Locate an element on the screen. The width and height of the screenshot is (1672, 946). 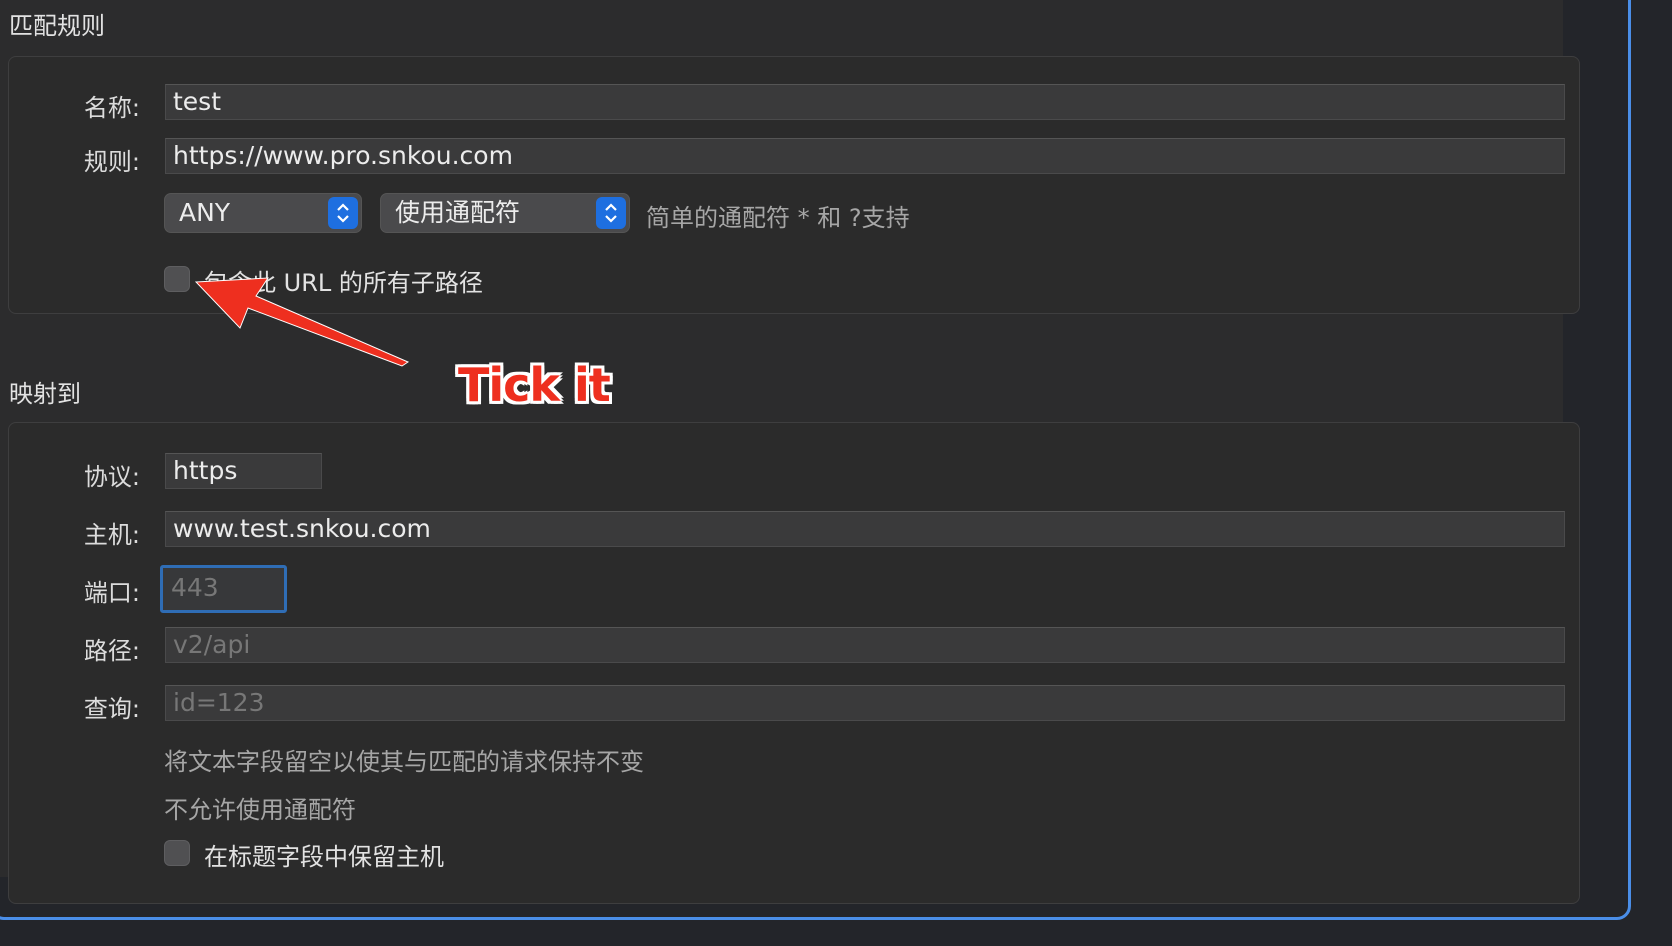
empty-fields-note: 将文本字段留空以使其与匹配的请求保持不变 is located at coordinates (404, 762).